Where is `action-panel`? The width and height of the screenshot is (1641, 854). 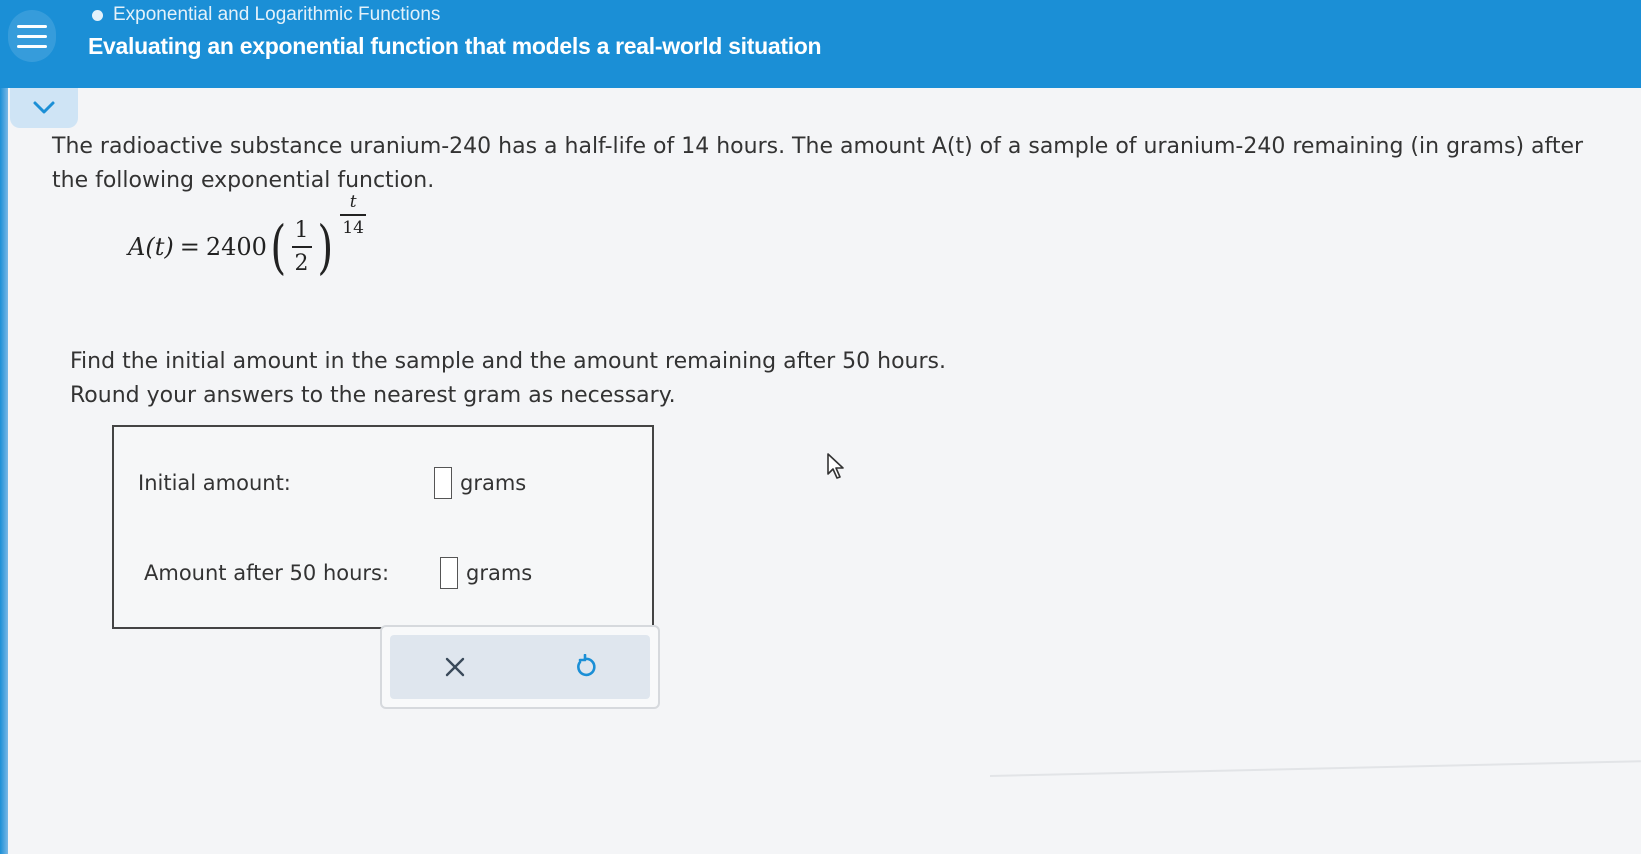 action-panel is located at coordinates (520, 667).